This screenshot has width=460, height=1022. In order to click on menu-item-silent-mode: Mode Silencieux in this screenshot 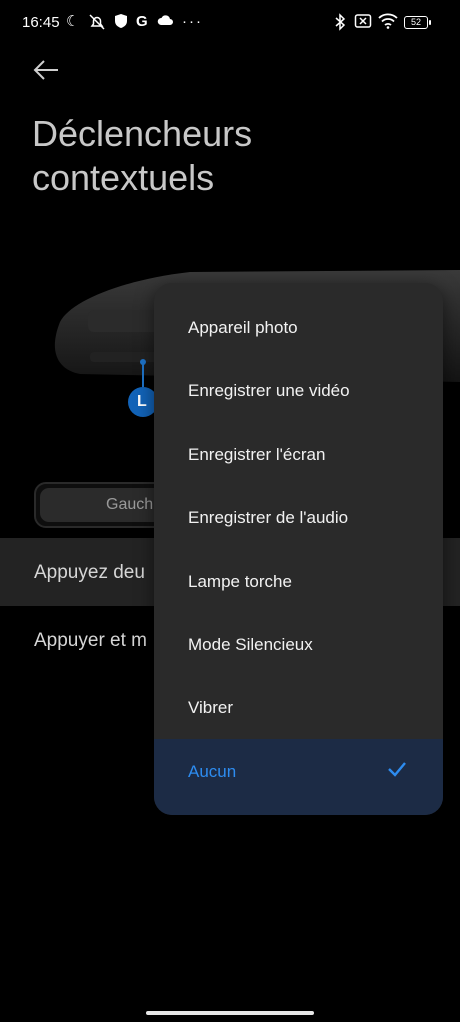, I will do `click(298, 644)`.